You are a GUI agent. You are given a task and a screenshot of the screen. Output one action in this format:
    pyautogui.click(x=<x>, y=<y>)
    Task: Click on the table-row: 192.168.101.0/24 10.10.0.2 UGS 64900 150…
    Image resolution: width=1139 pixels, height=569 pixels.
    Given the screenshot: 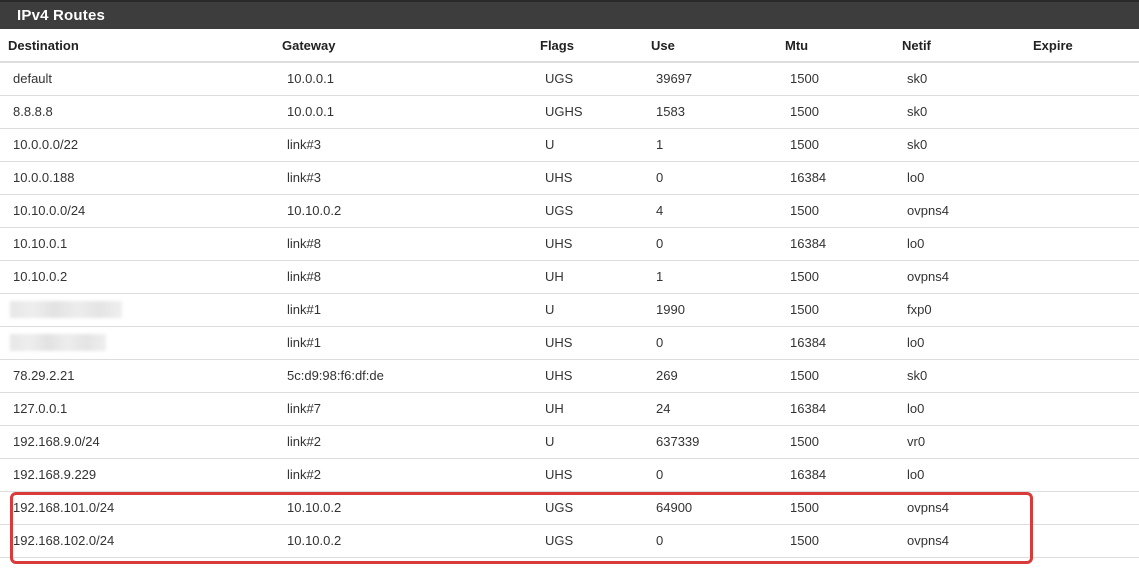 What is the action you would take?
    pyautogui.click(x=569, y=508)
    